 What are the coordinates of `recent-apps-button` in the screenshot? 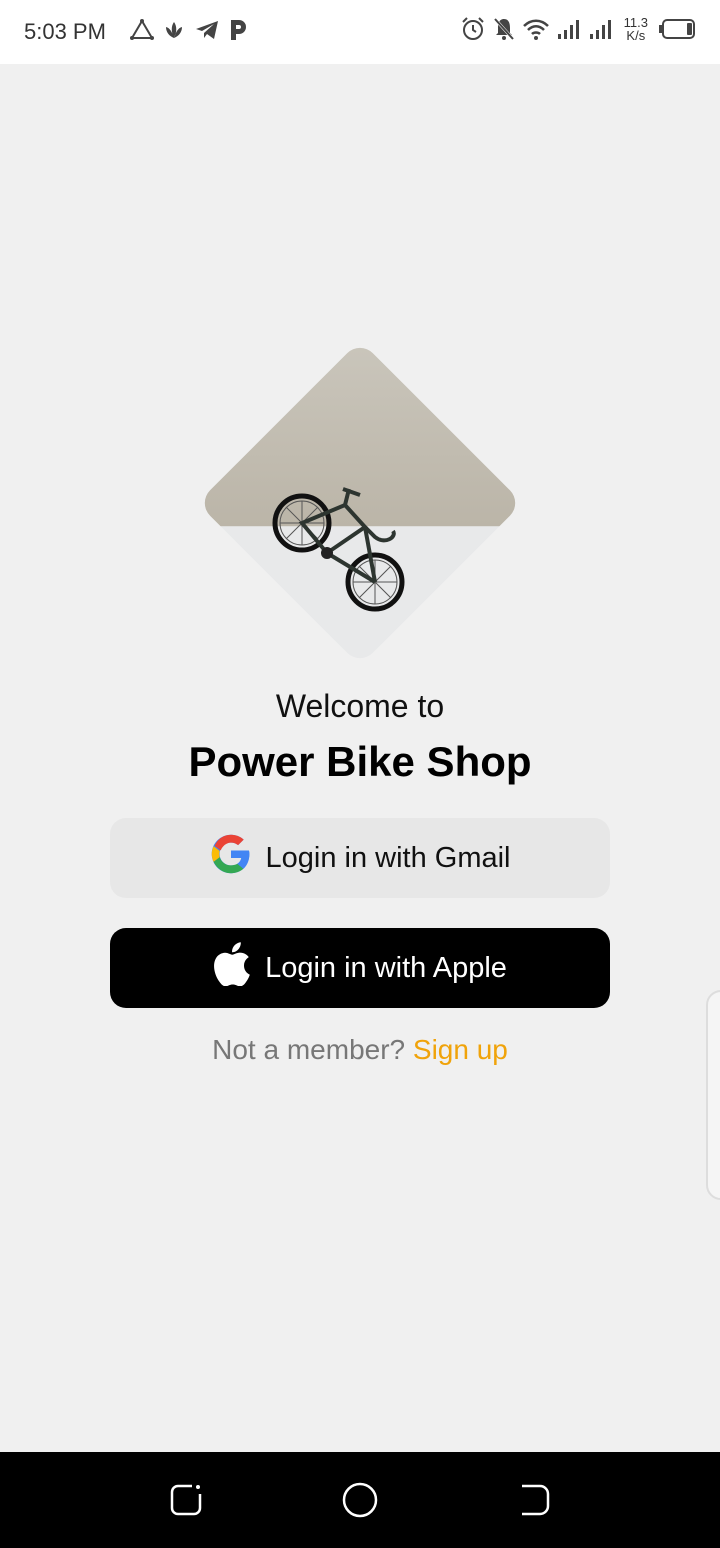 It's located at (186, 1502).